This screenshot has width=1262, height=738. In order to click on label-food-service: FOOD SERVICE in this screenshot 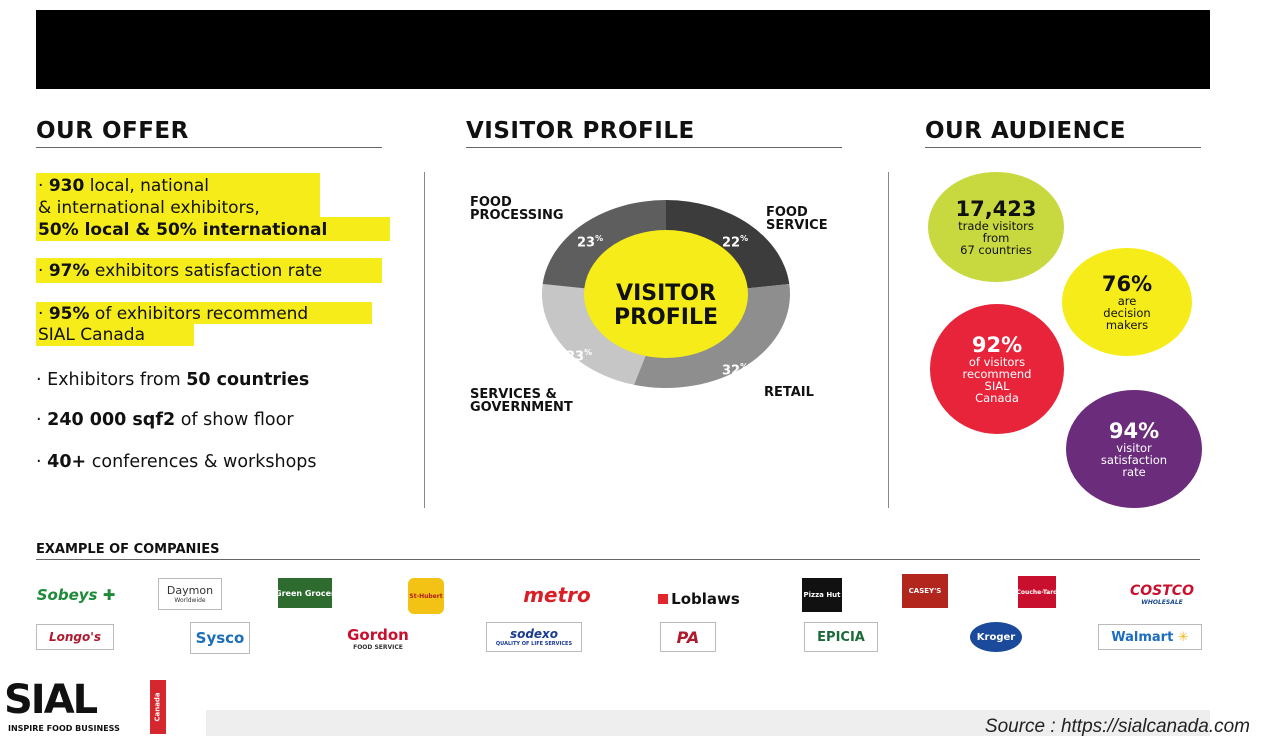, I will do `click(797, 219)`.